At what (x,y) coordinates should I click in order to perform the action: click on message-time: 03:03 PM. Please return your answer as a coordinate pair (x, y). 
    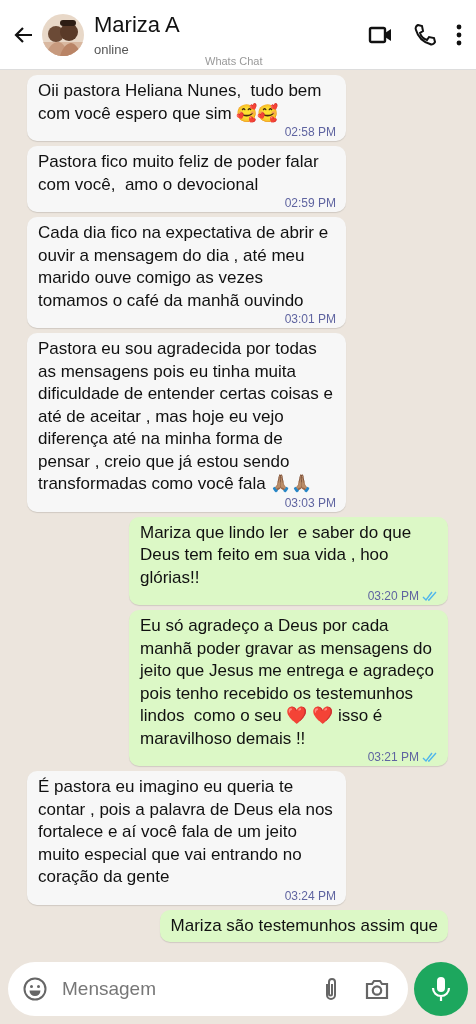
    Looking at the image, I should click on (310, 502).